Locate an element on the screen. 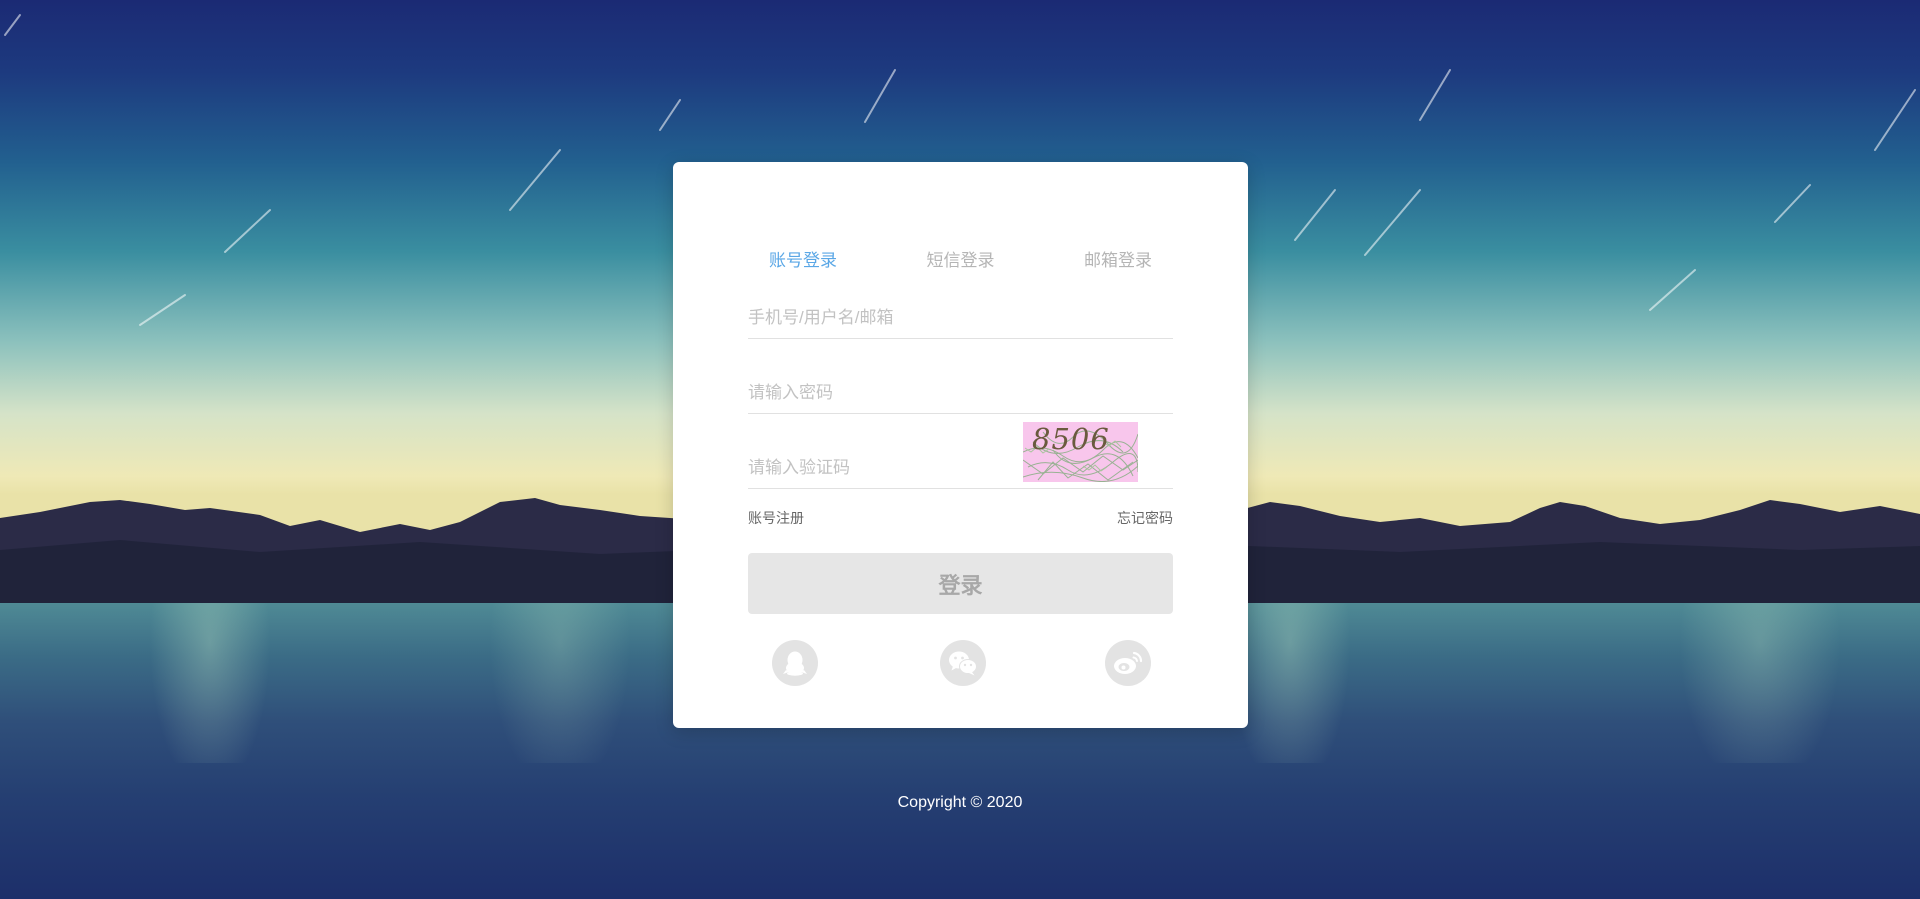 The image size is (1920, 899). login-button: 登录 is located at coordinates (960, 583).